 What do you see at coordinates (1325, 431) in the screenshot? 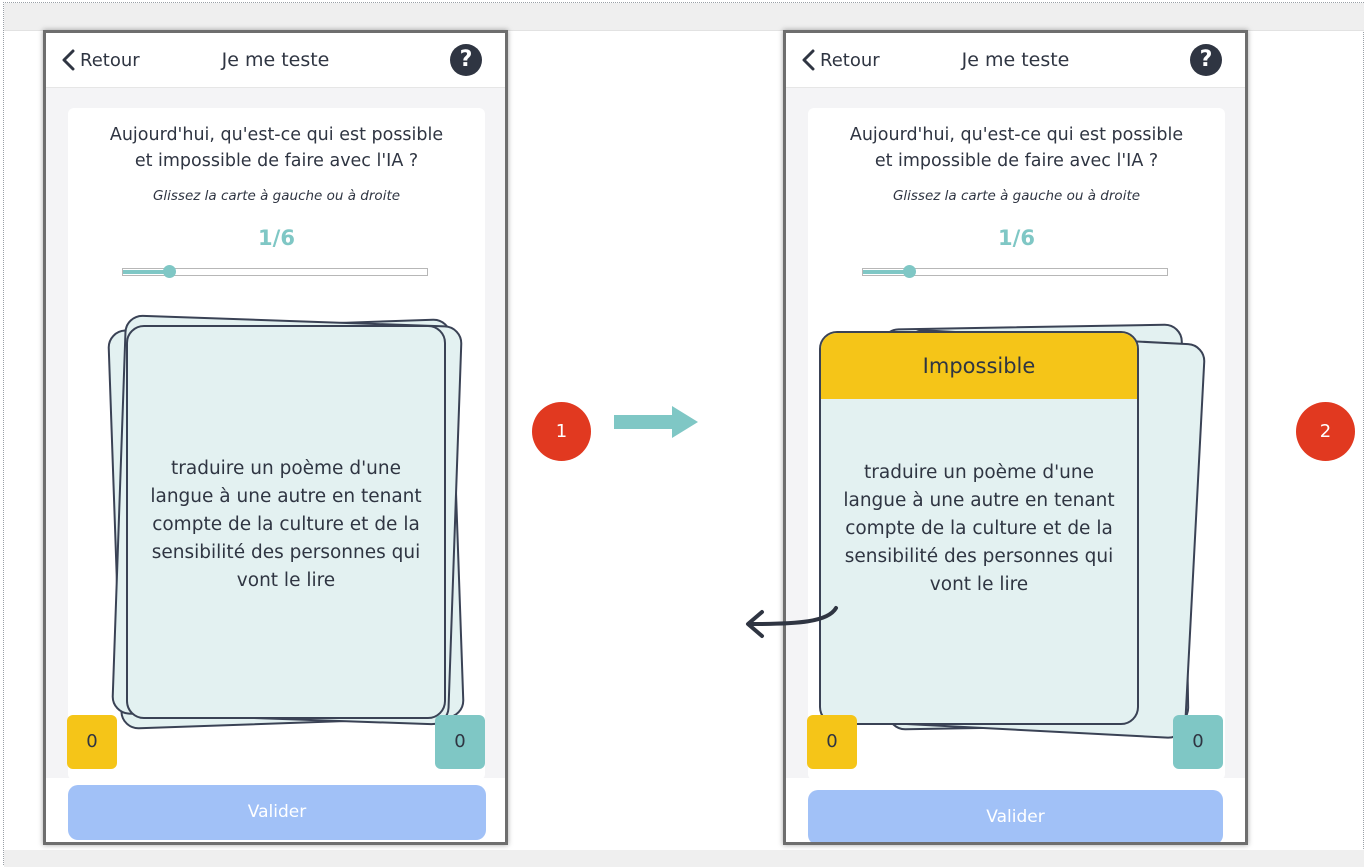
I see `step-badge-2: 2` at bounding box center [1325, 431].